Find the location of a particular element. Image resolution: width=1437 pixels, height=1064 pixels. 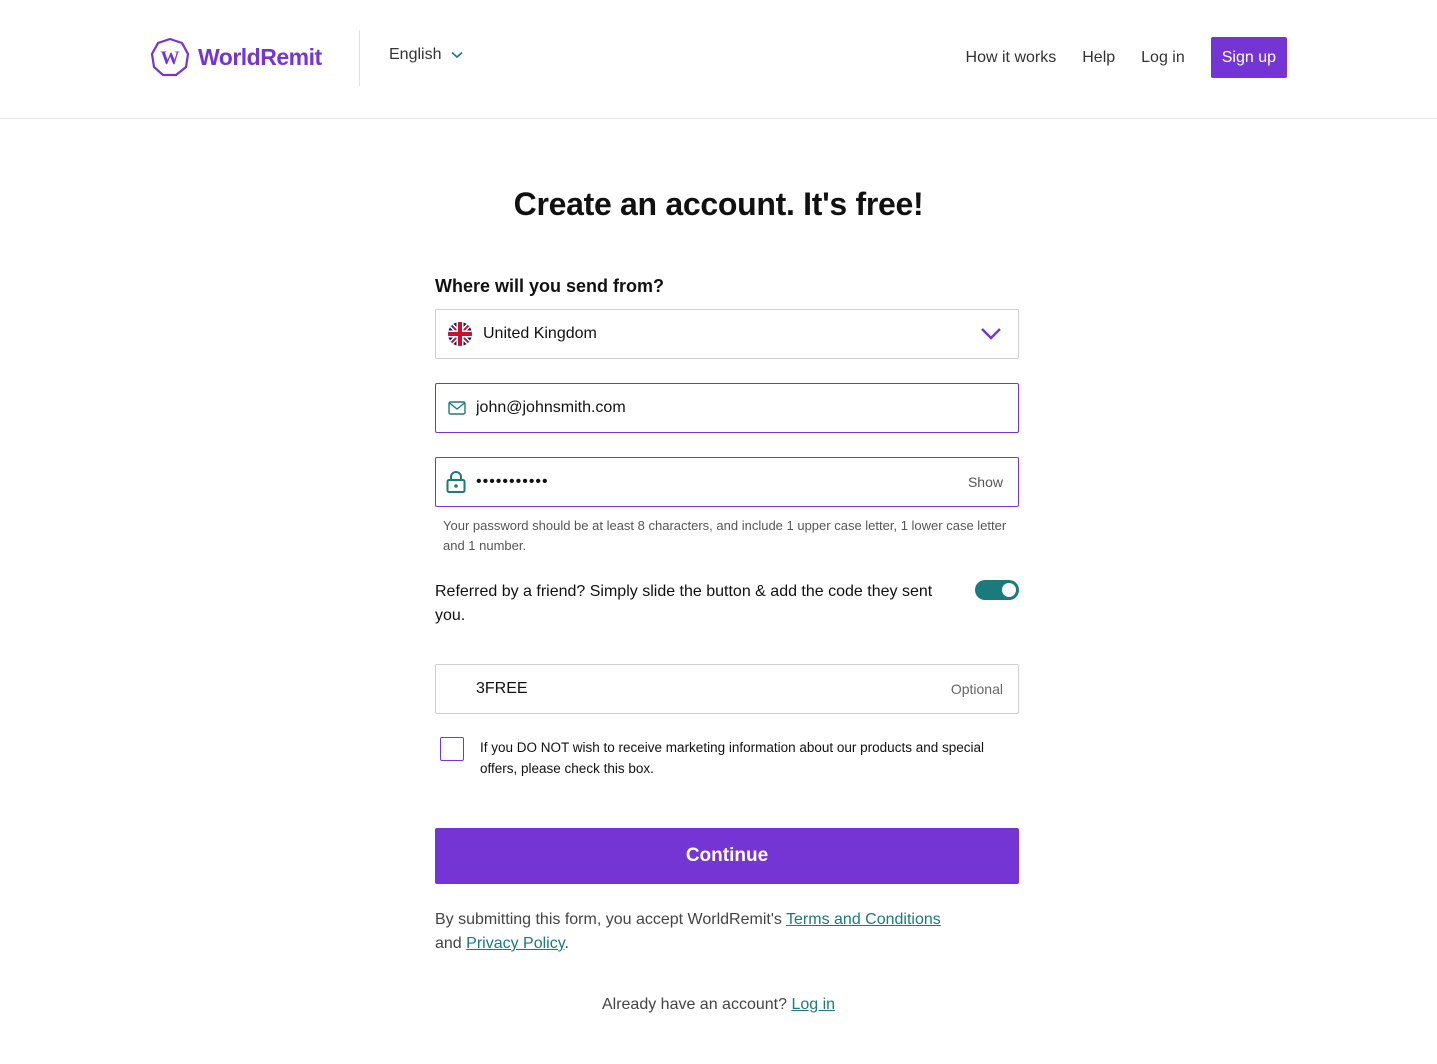

terms-suffix: . is located at coordinates (566, 943).